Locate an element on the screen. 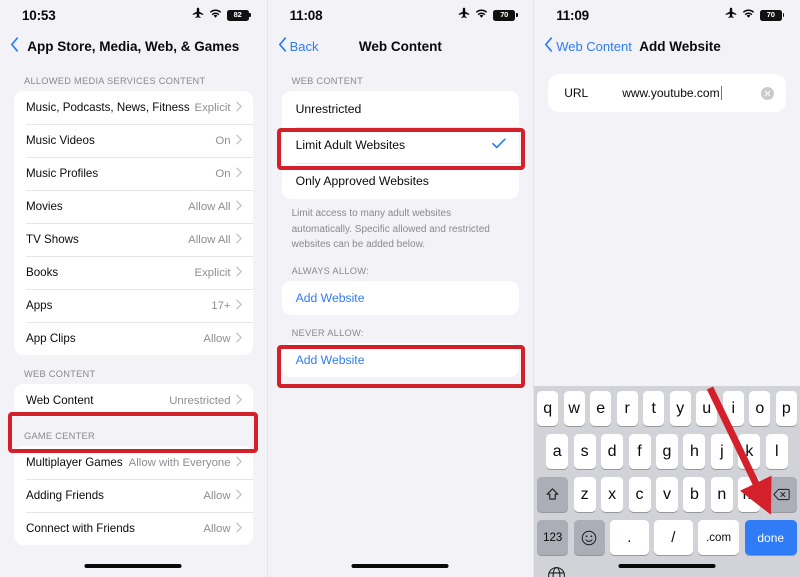 This screenshot has width=800, height=577. shift-key-icon is located at coordinates (553, 494).